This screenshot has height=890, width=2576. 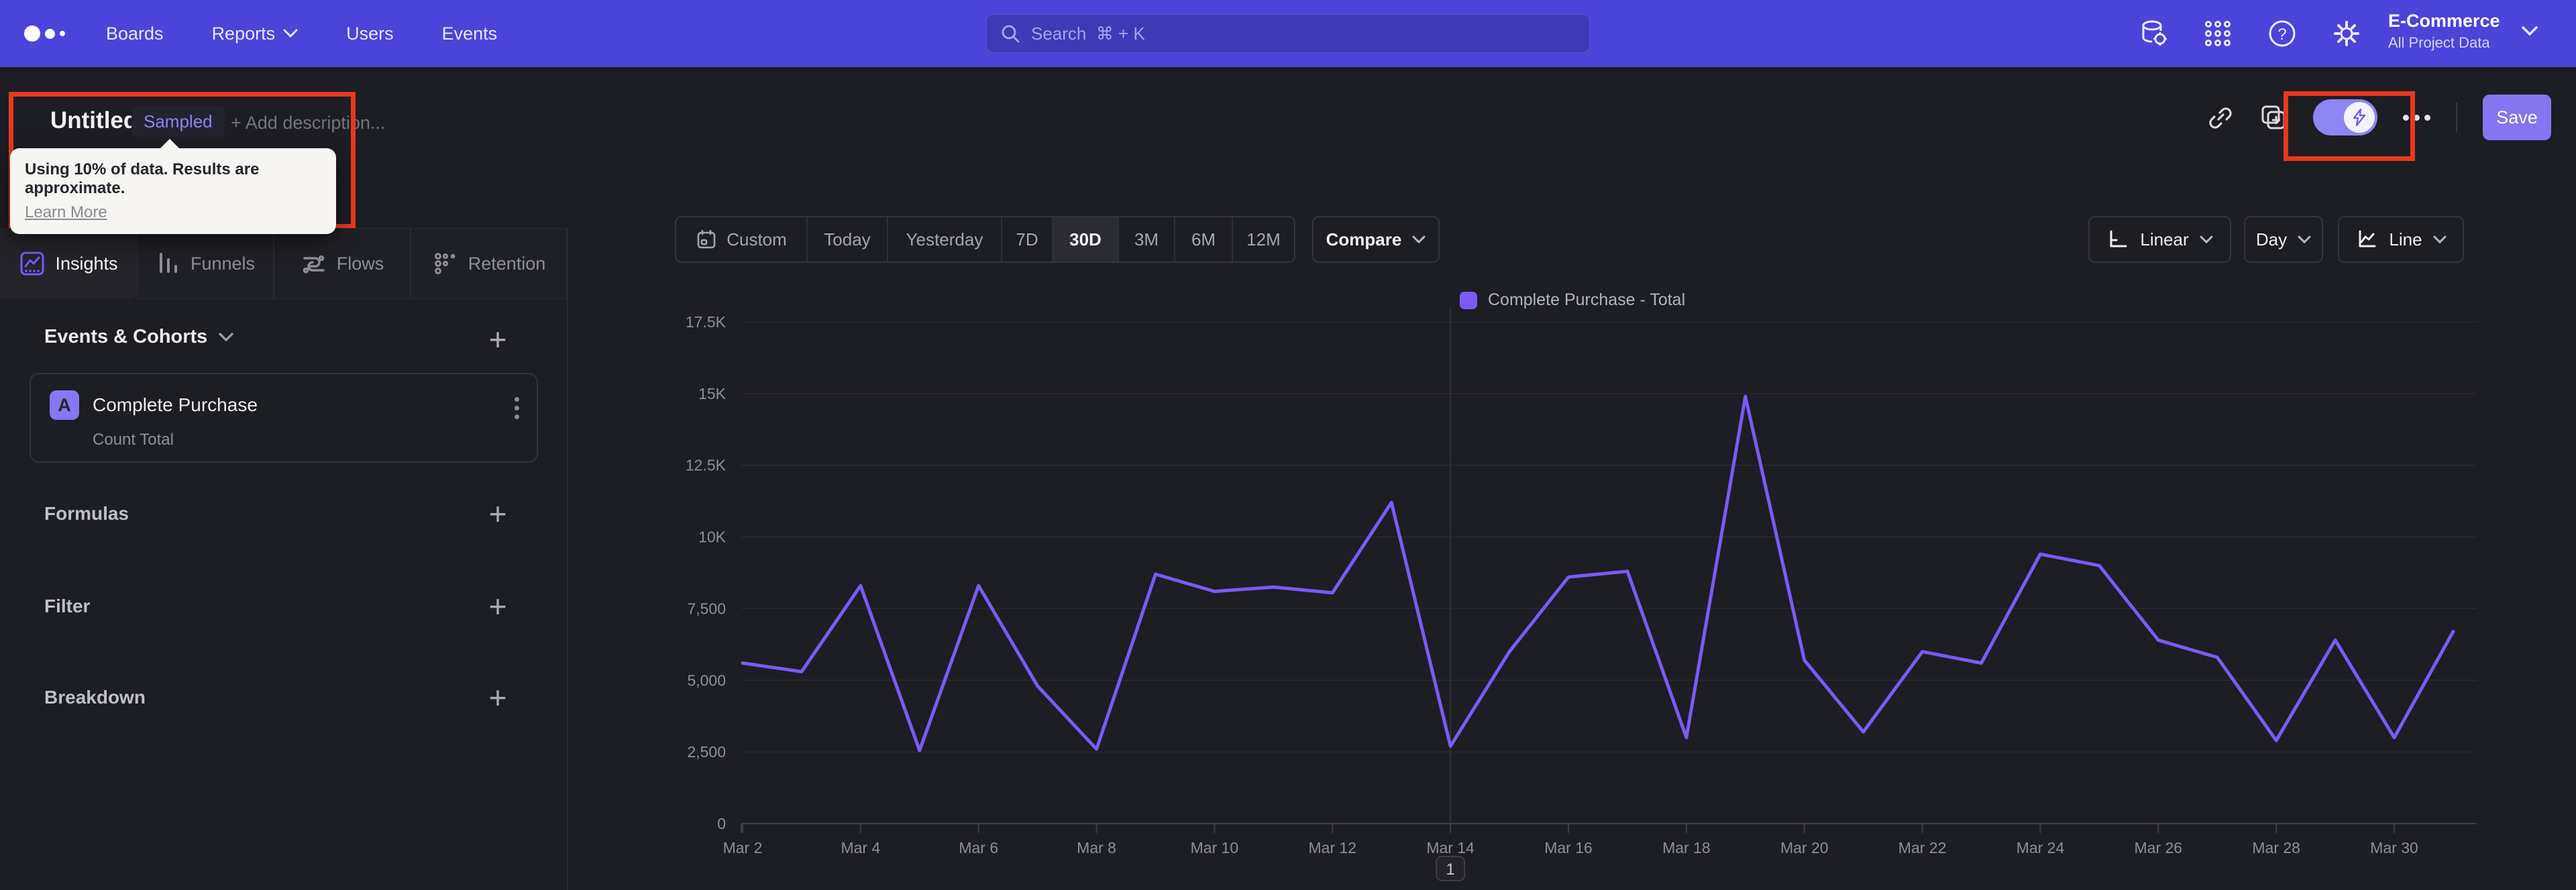 I want to click on search-icon, so click(x=1011, y=34).